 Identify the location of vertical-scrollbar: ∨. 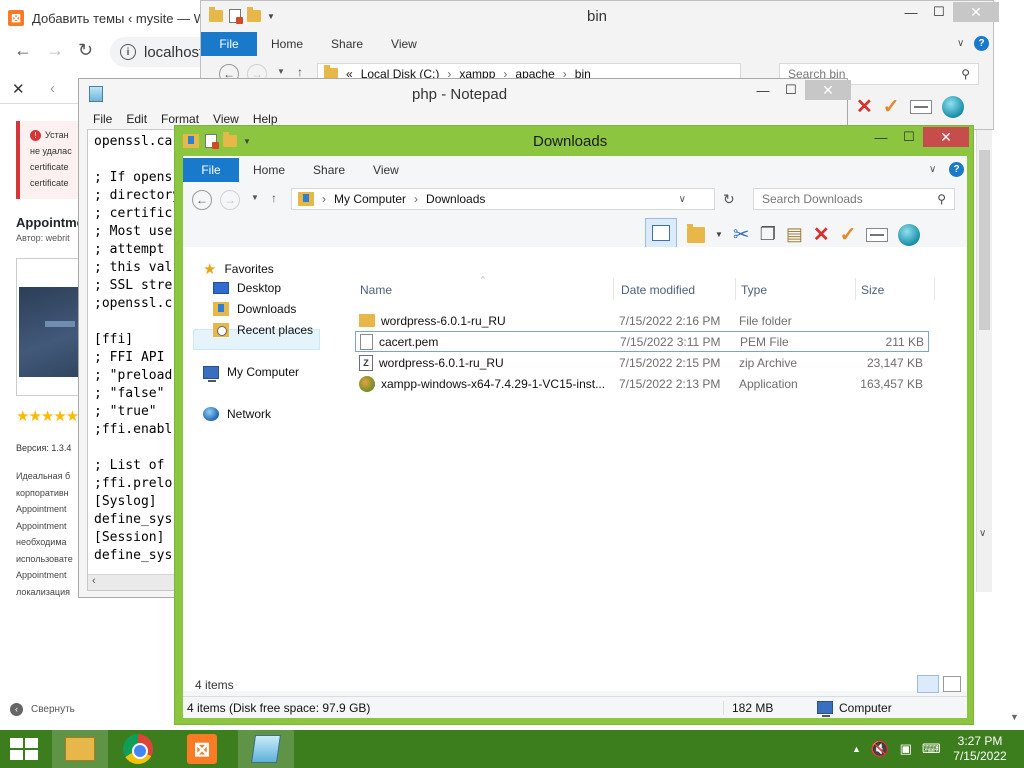
(984, 361).